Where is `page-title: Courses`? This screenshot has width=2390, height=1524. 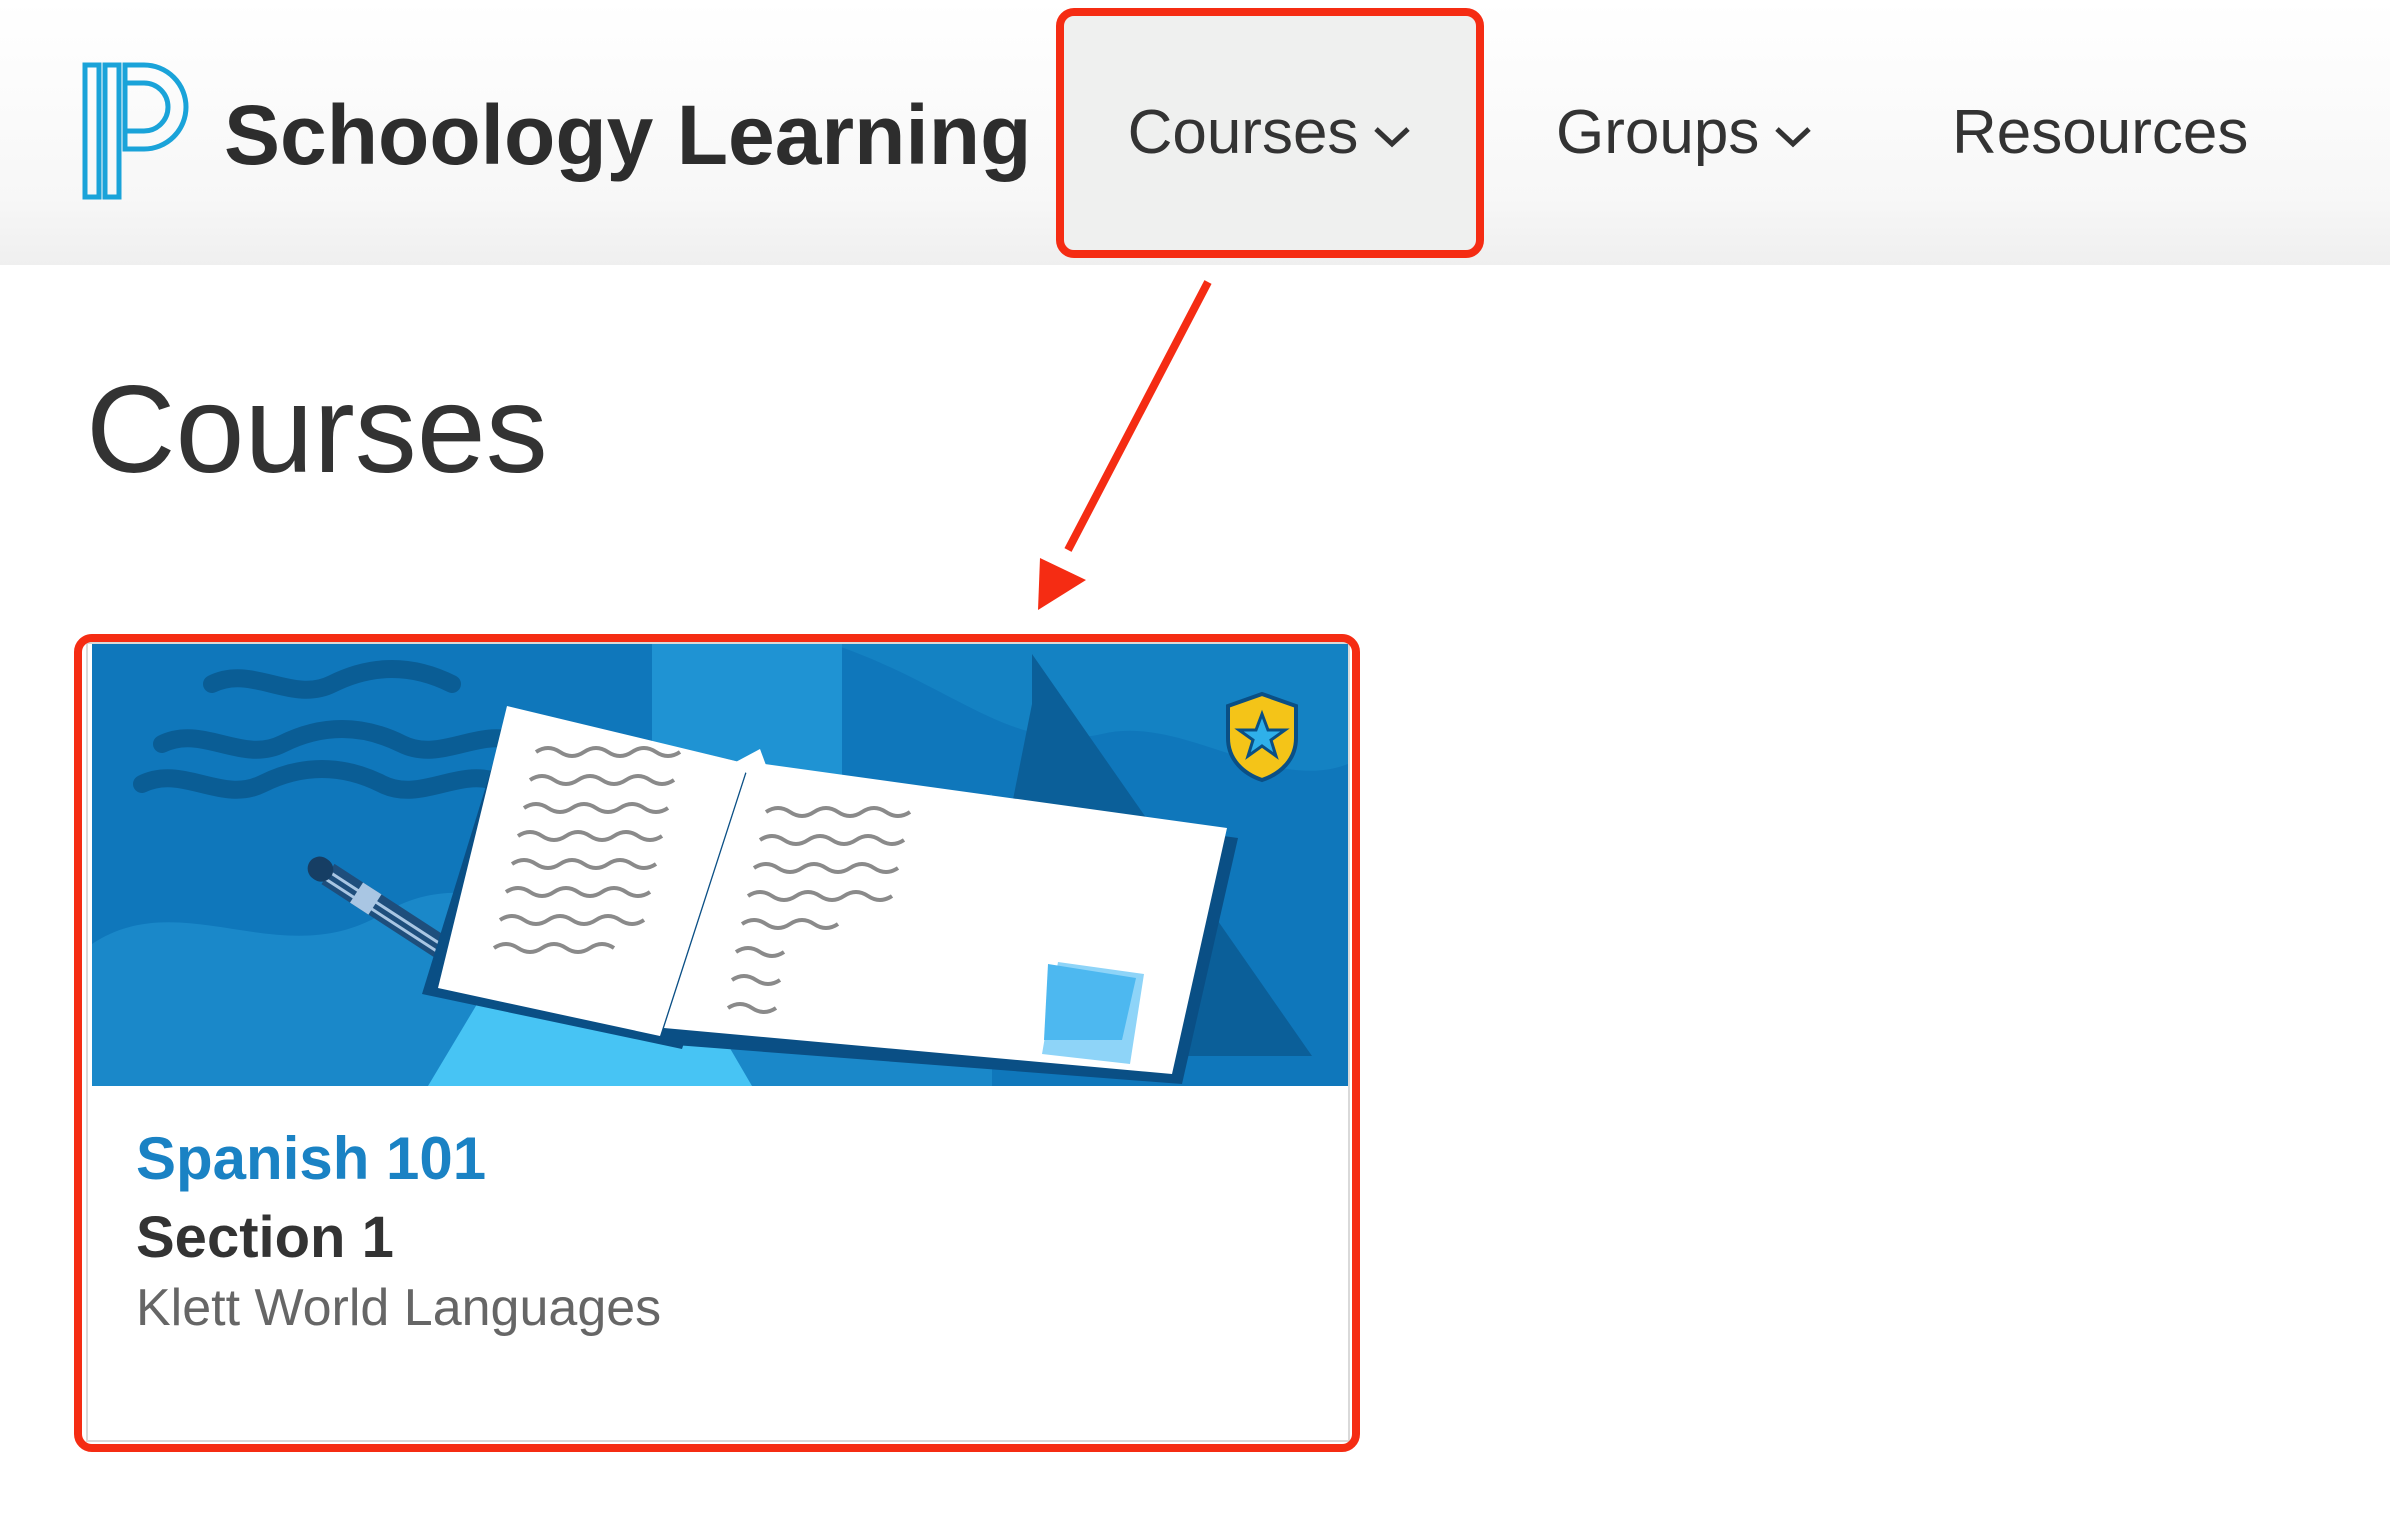 page-title: Courses is located at coordinates (317, 430).